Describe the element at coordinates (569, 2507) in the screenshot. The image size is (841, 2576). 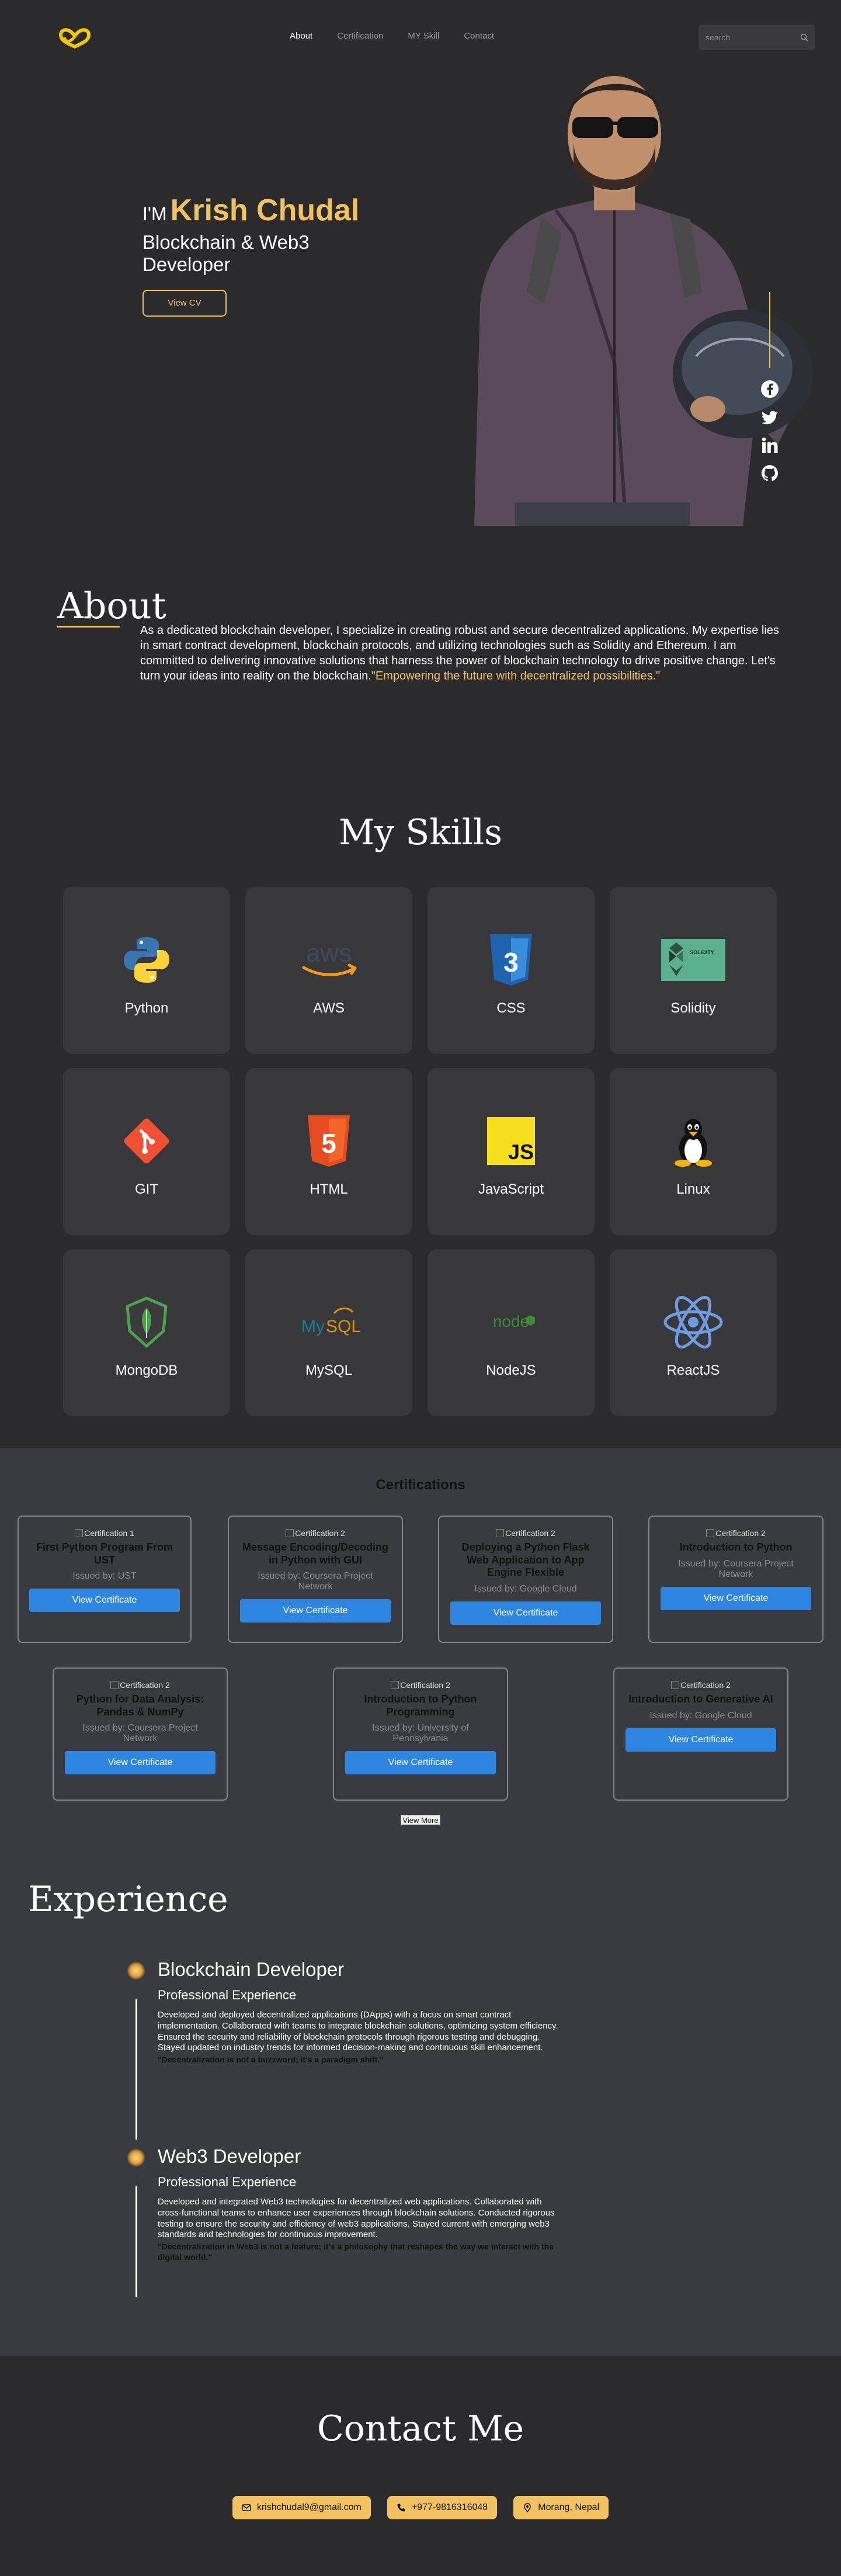
I see `location-text: Morang, Nepal` at that location.